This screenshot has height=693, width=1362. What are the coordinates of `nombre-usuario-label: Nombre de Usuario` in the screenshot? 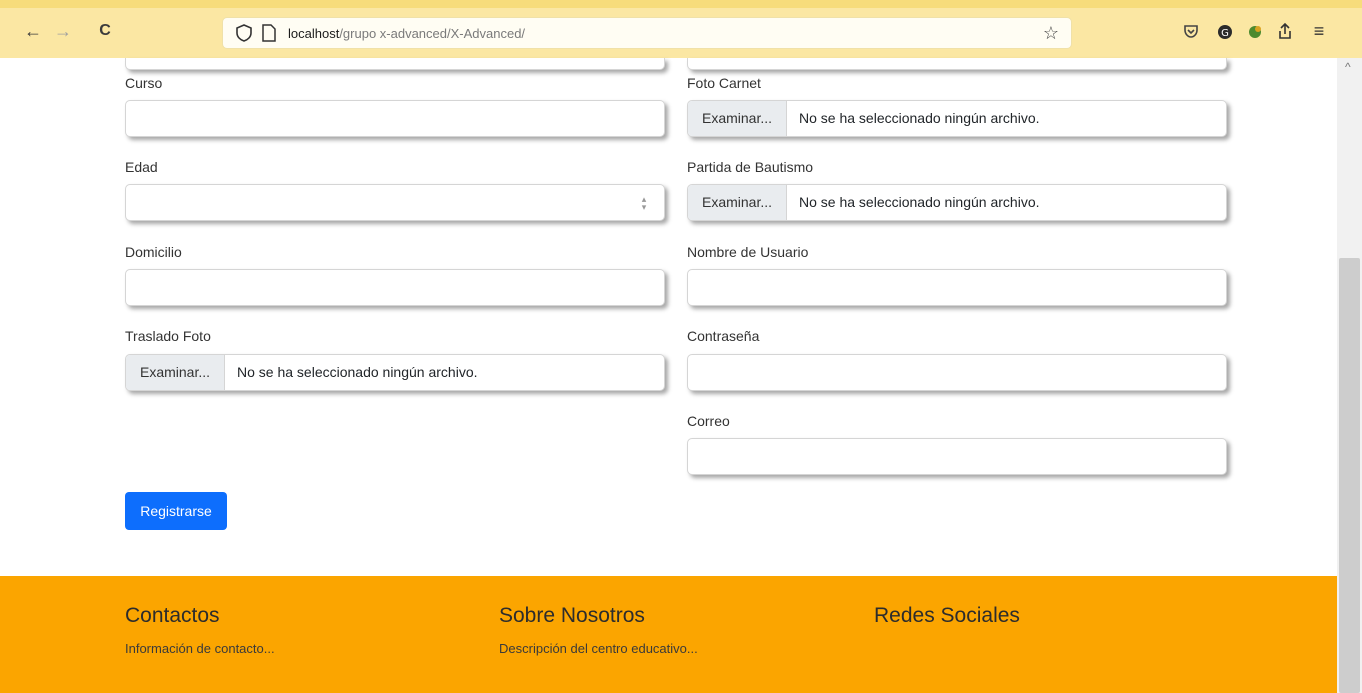 It's located at (748, 252).